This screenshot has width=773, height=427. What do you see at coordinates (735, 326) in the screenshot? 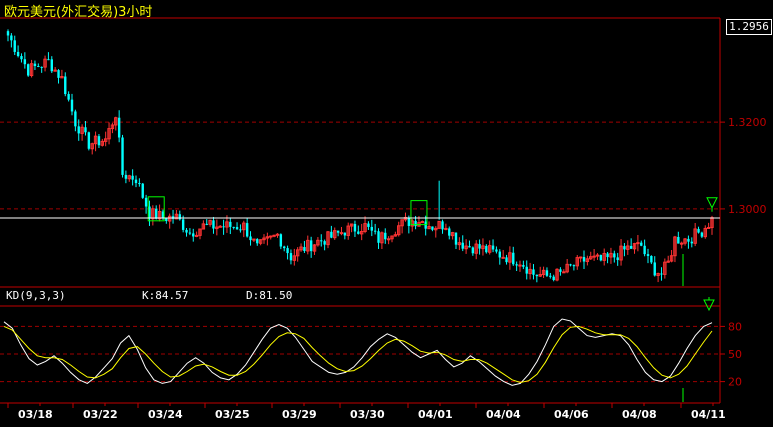
I see `kd-tick-label: 80` at bounding box center [735, 326].